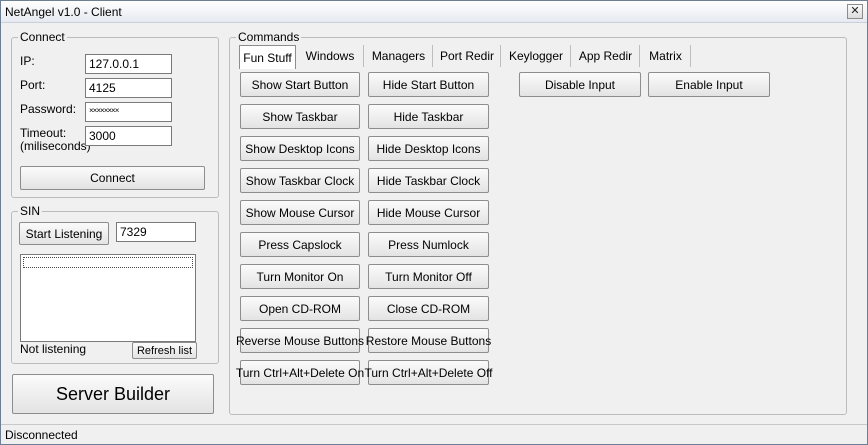 The height and width of the screenshot is (445, 868). Describe the element at coordinates (467, 56) in the screenshot. I see `tab-port-redir: Port Redir` at that location.